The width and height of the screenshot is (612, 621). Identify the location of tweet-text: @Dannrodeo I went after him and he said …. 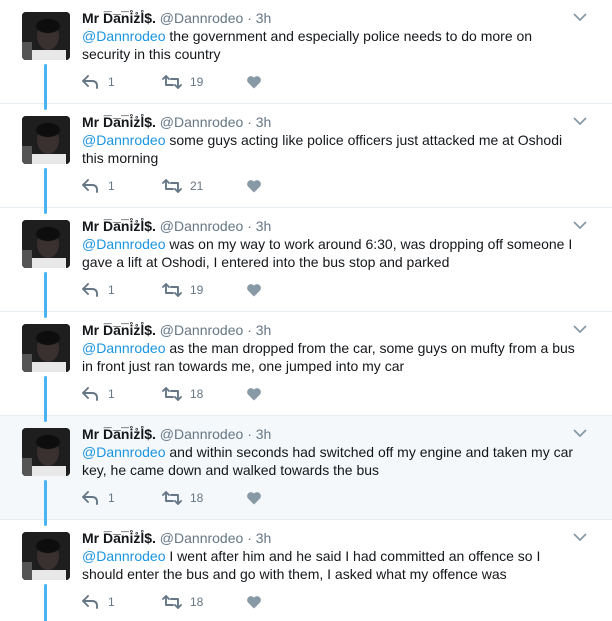
(332, 565).